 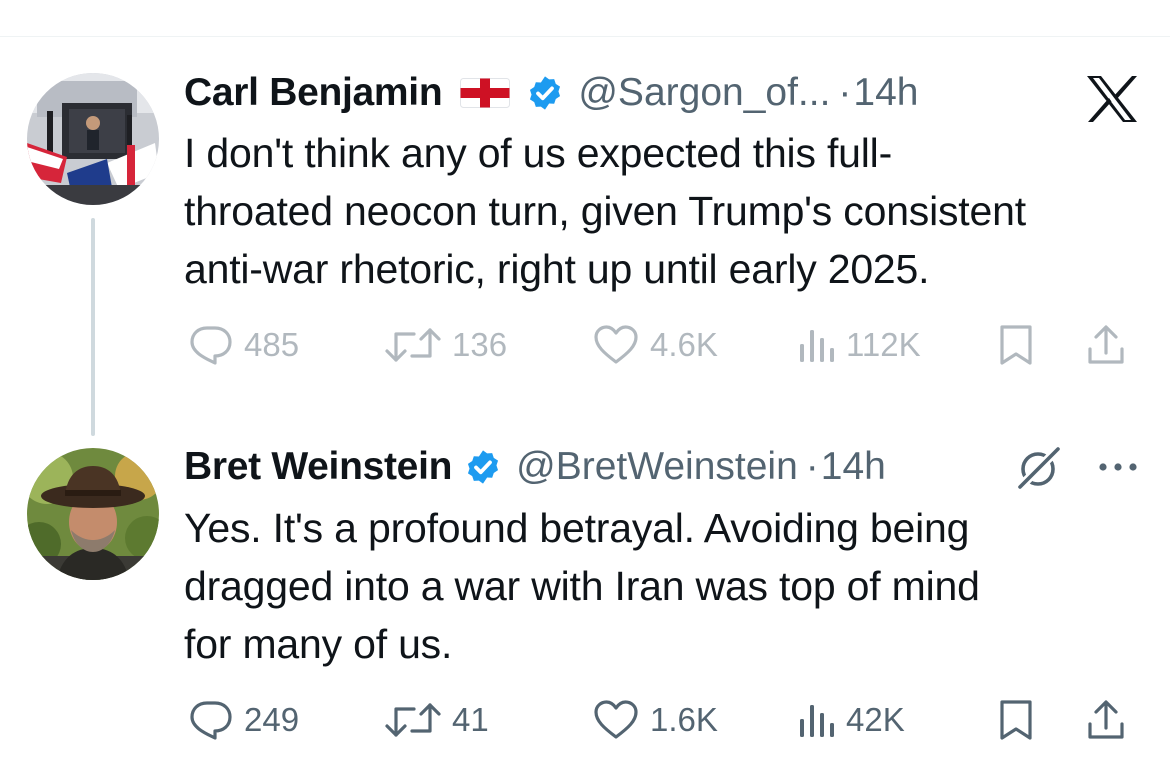 What do you see at coordinates (318, 644) in the screenshot?
I see `tweet-text-line: for many of us.` at bounding box center [318, 644].